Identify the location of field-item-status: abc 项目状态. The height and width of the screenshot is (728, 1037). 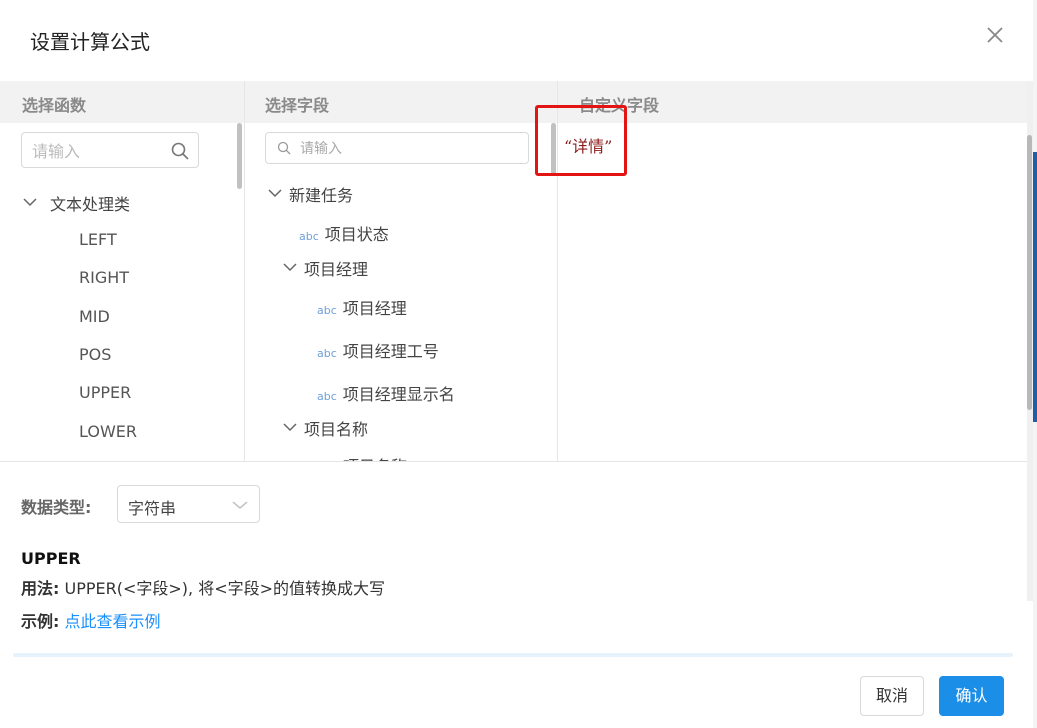
(344, 233).